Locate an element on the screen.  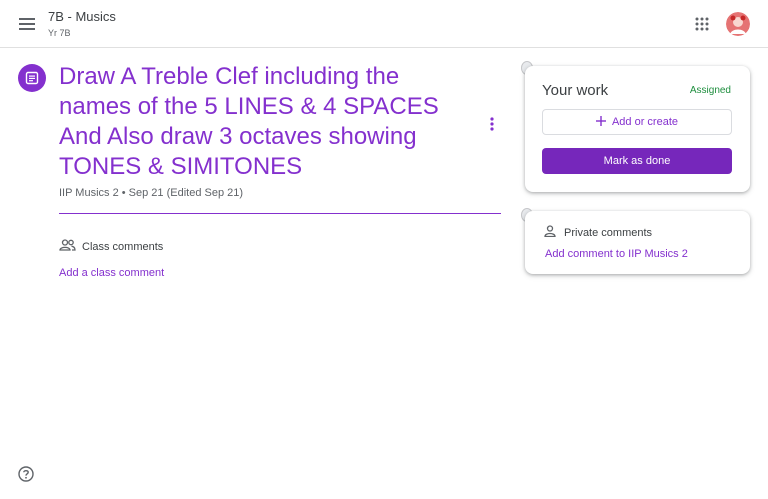
mark-as-done-button: Mark as done is located at coordinates (637, 161).